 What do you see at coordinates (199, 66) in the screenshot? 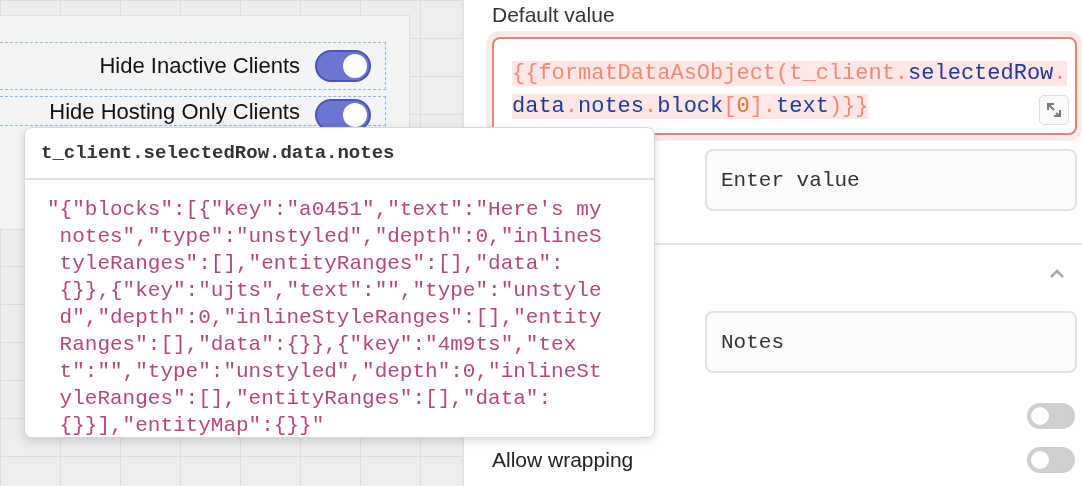
I see `toggle-label: Hide Inactive Clients` at bounding box center [199, 66].